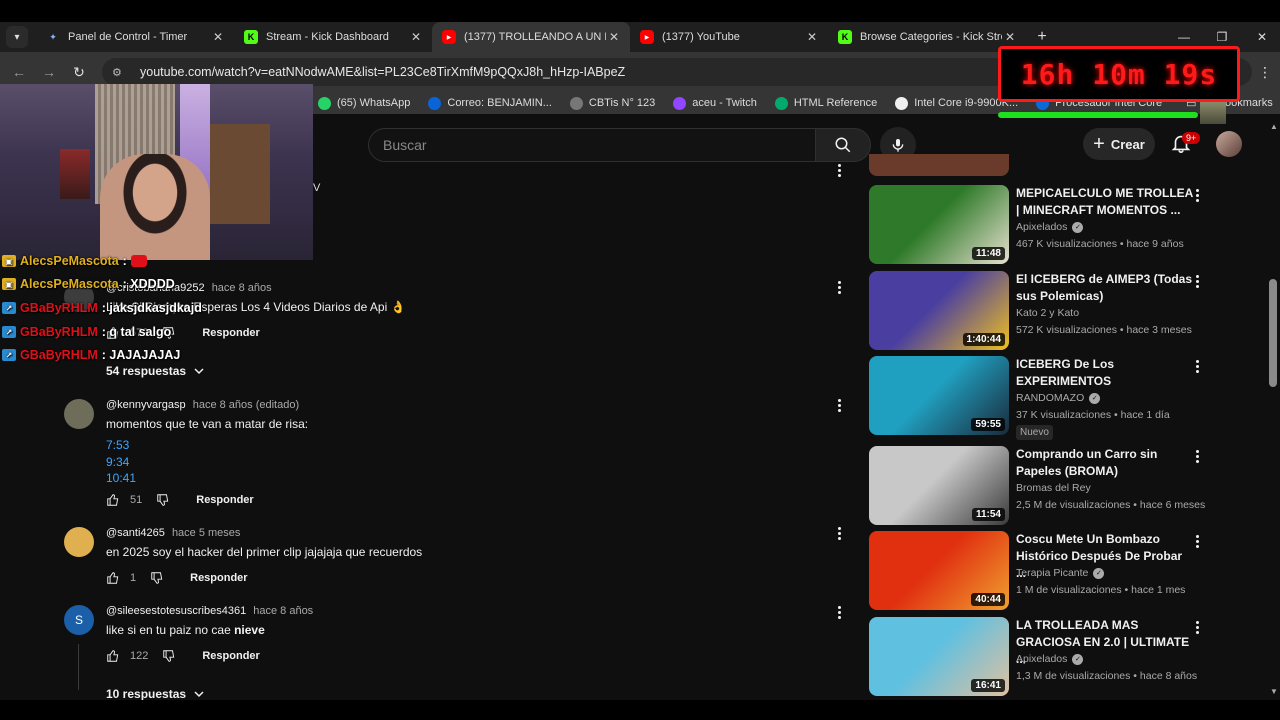  What do you see at coordinates (1093, 415) in the screenshot?
I see `video-meta: 37 K visualizaciones • hace 1 día` at bounding box center [1093, 415].